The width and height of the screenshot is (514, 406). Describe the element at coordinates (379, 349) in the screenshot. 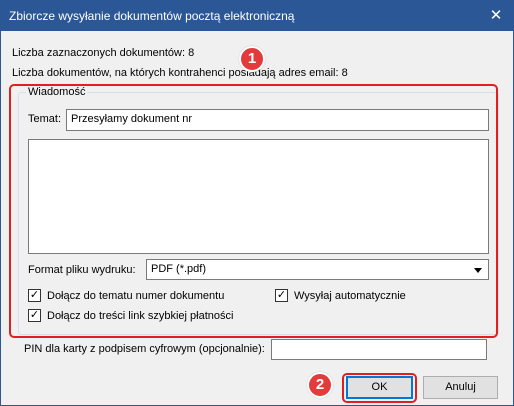

I see `pin-input` at that location.